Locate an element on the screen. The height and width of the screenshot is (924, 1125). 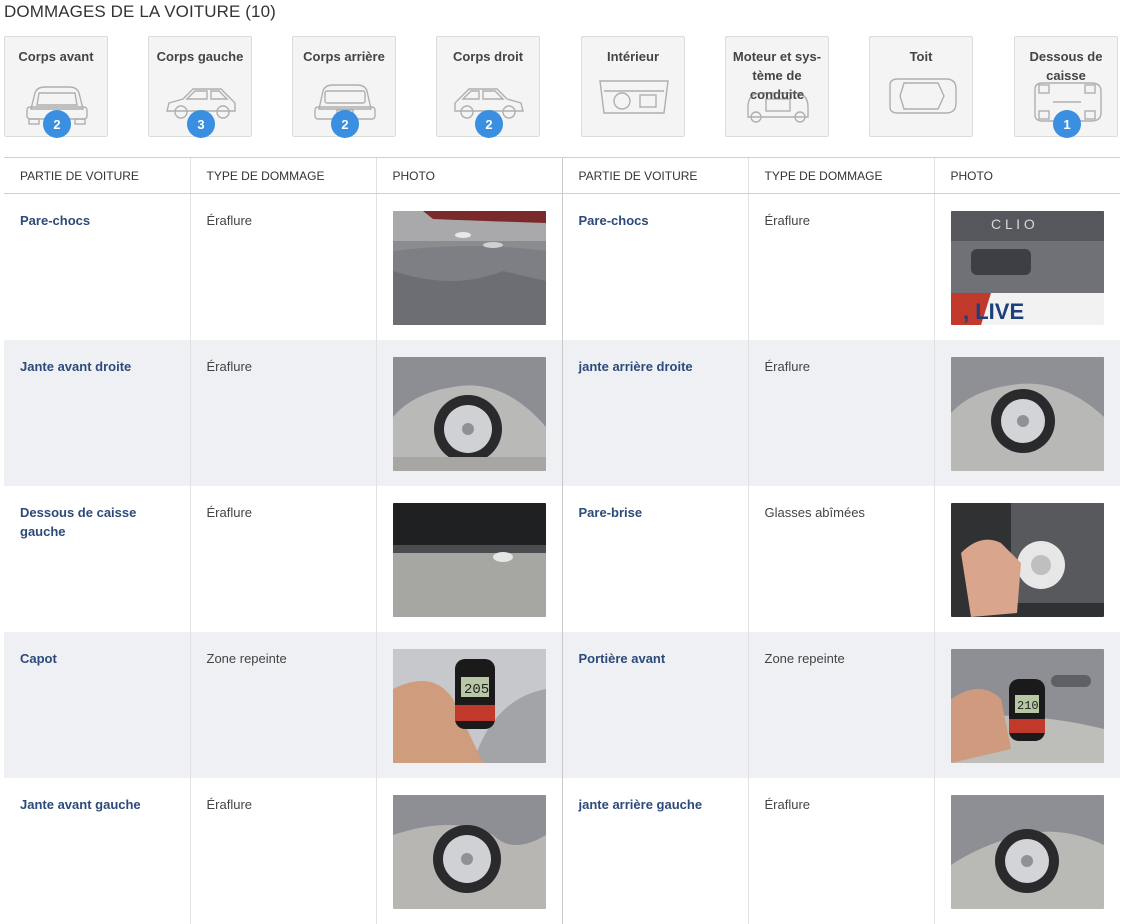
category-corps-avant: Corps avant 2 is located at coordinates (56, 87).